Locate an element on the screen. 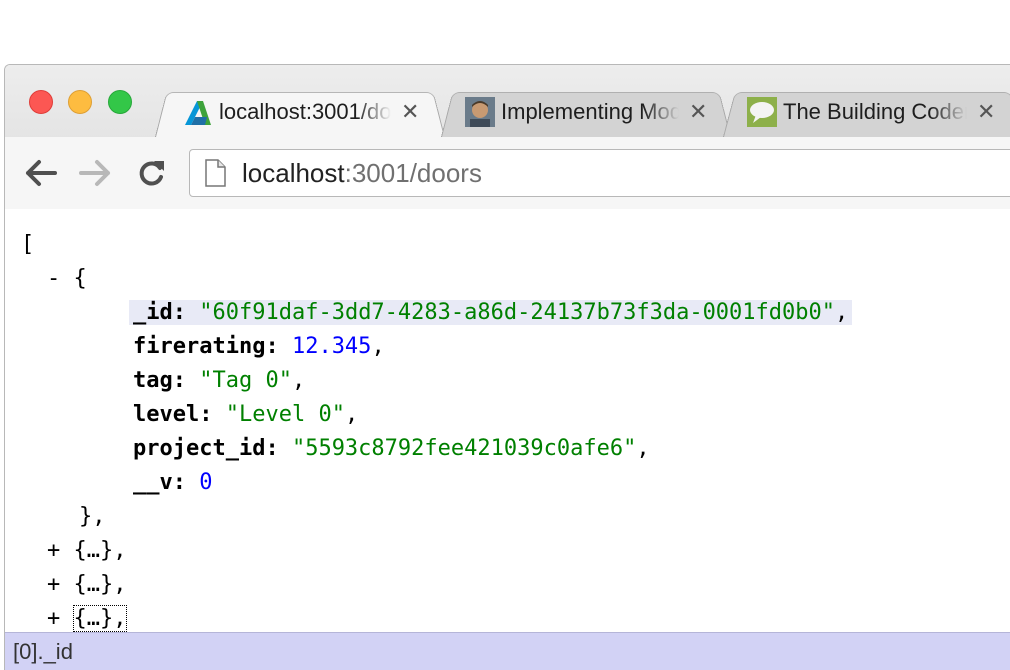  collapsed-object-focused: {…}, is located at coordinates (100, 618).